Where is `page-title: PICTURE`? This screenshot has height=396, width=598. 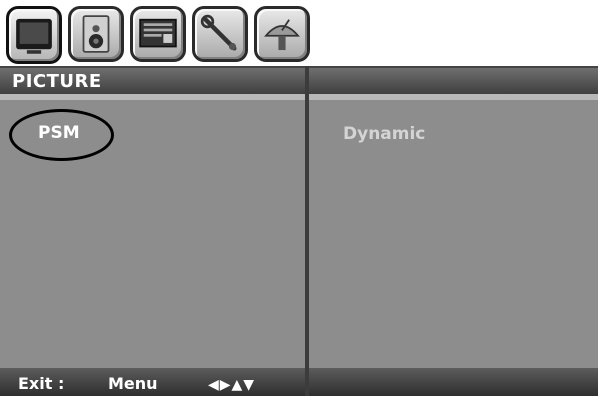 page-title: PICTURE is located at coordinates (57, 81).